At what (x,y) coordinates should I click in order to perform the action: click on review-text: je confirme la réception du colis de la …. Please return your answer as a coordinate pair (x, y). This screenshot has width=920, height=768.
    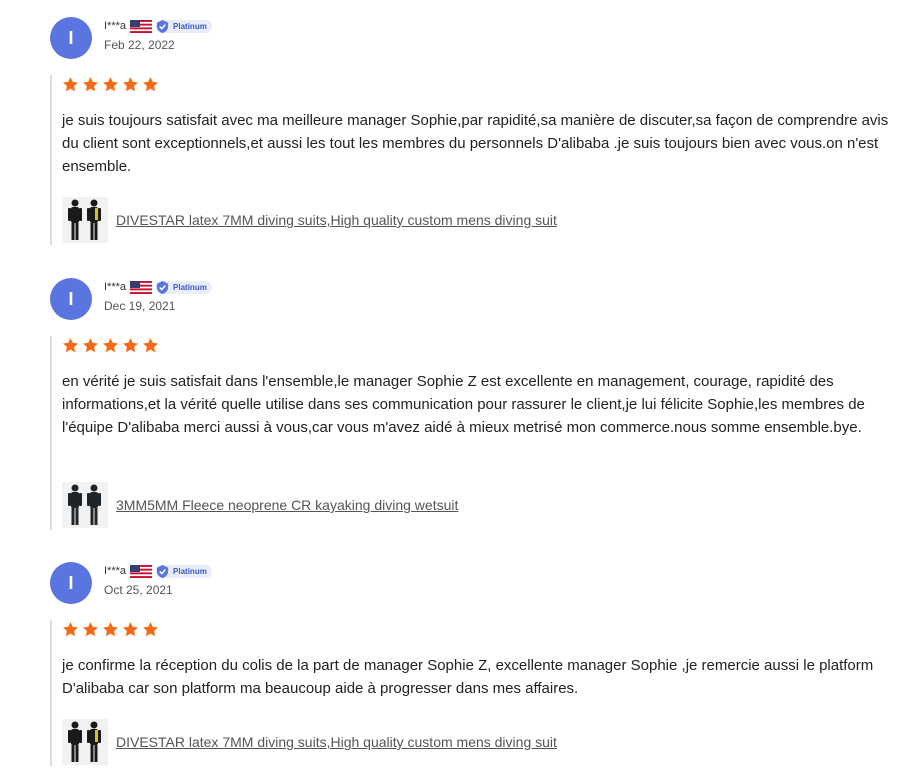
    Looking at the image, I should click on (468, 677).